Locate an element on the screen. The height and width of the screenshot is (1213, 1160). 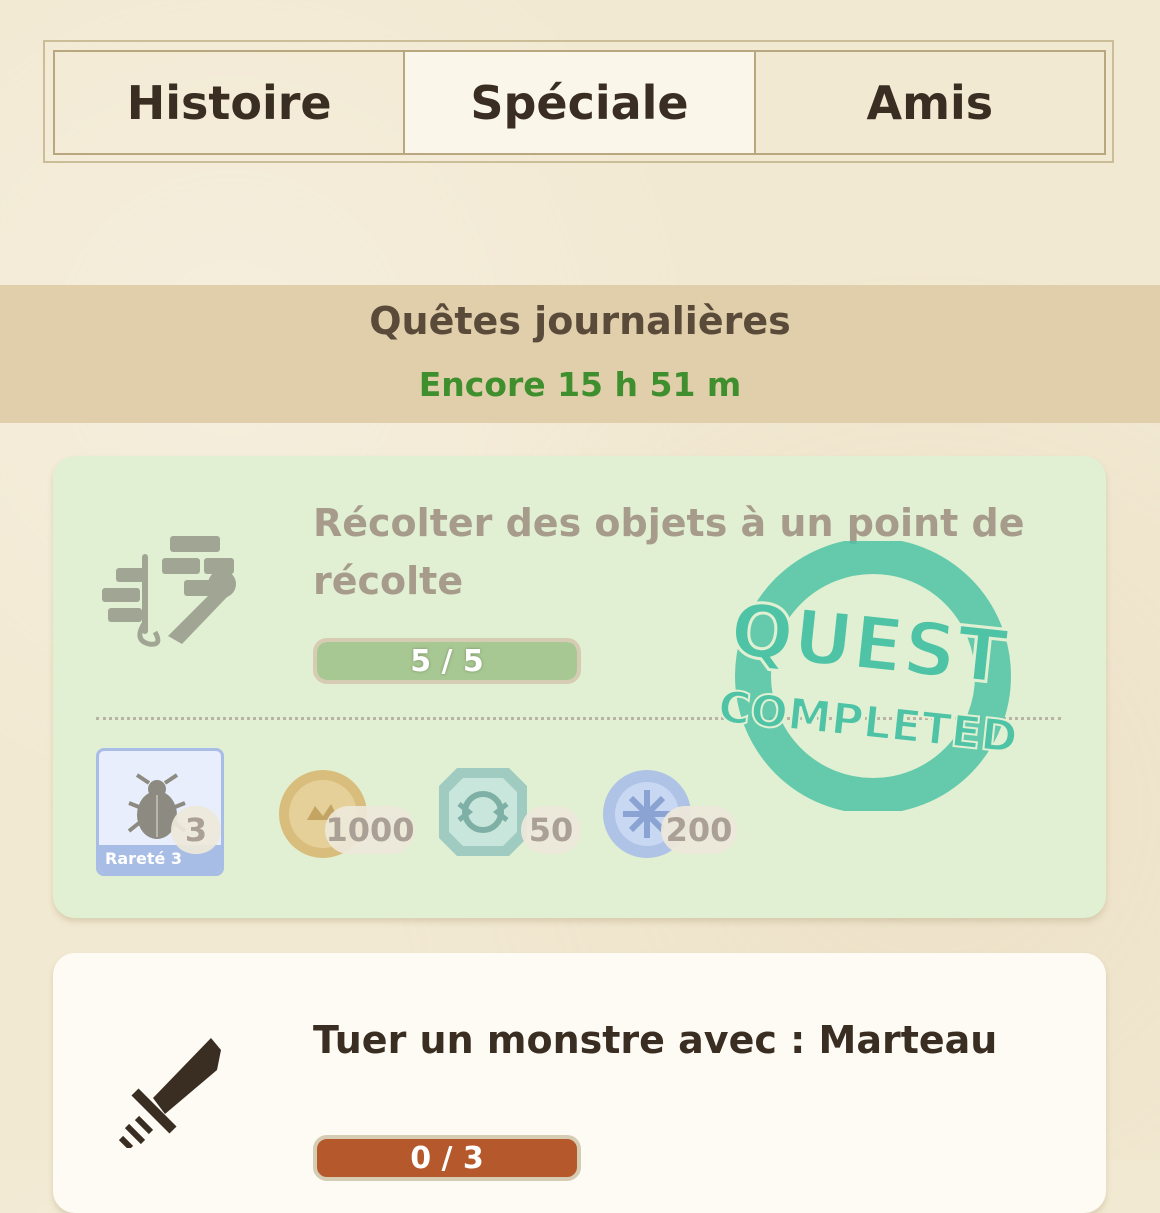
reward-gem-quantity: 50 is located at coordinates (551, 830).